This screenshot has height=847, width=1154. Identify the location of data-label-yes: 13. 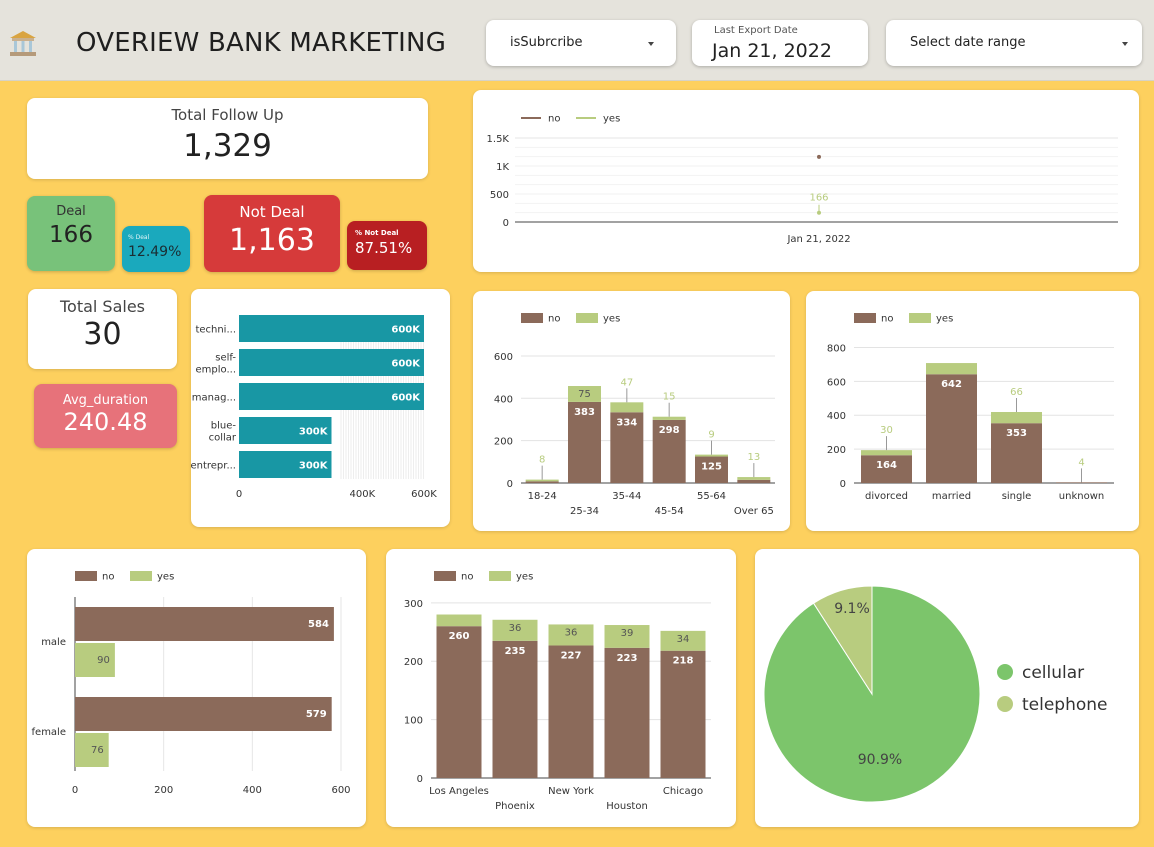
(753, 457).